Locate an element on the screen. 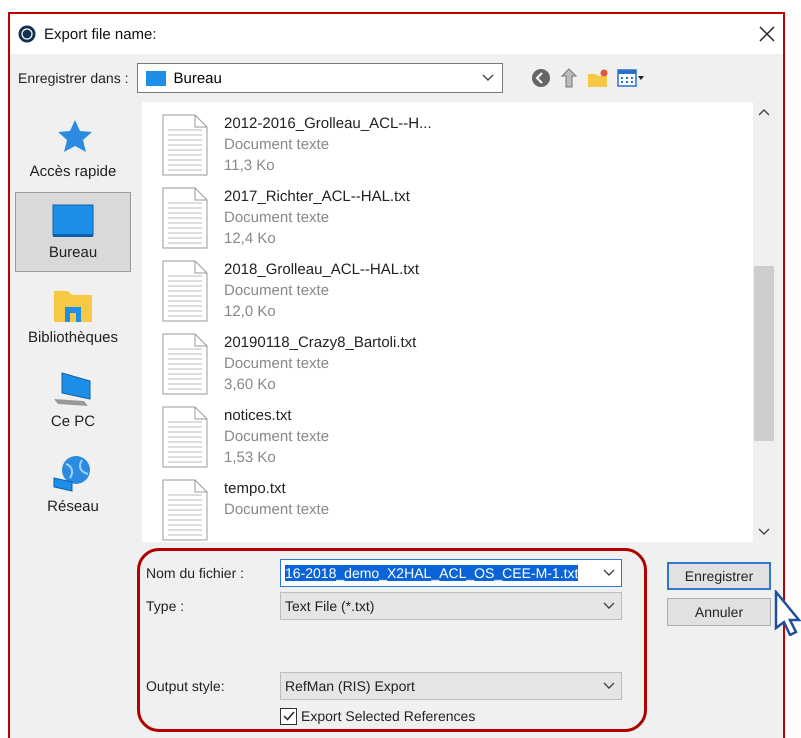 The image size is (801, 738). field-label: Output style: is located at coordinates (186, 686).